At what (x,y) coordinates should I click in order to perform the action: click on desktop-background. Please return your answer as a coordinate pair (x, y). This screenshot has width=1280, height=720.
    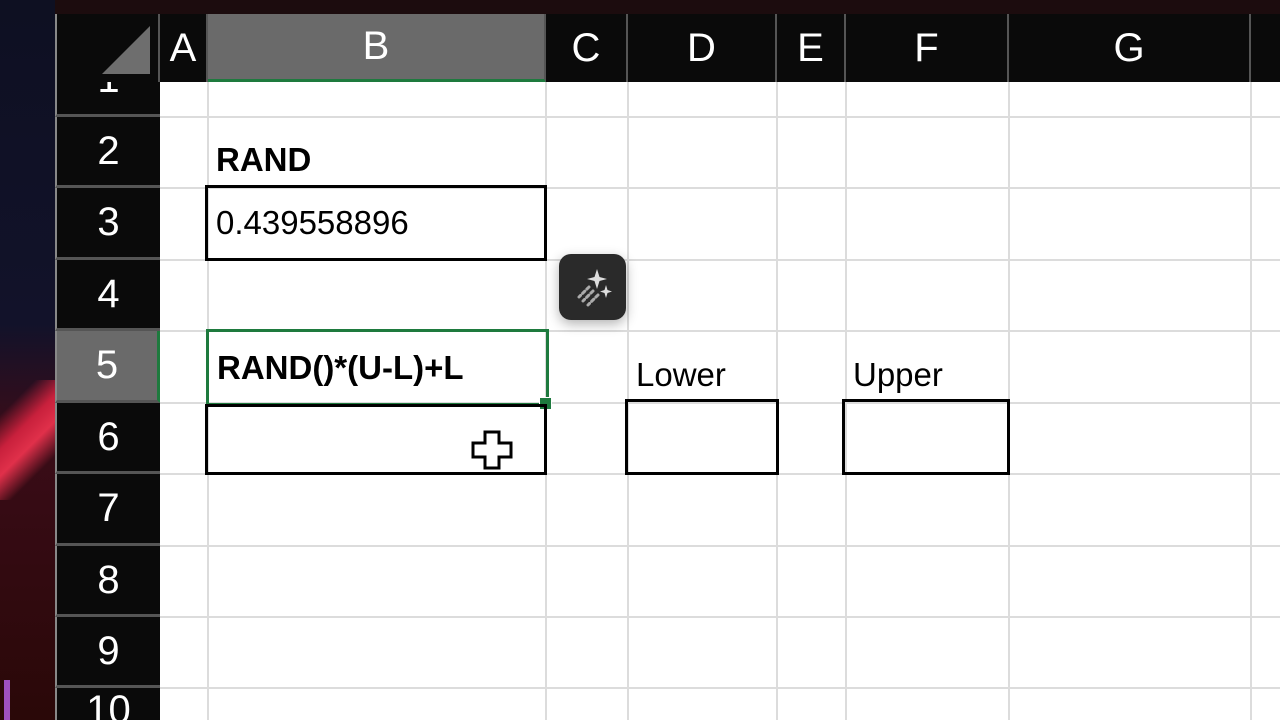
    Looking at the image, I should click on (27, 360).